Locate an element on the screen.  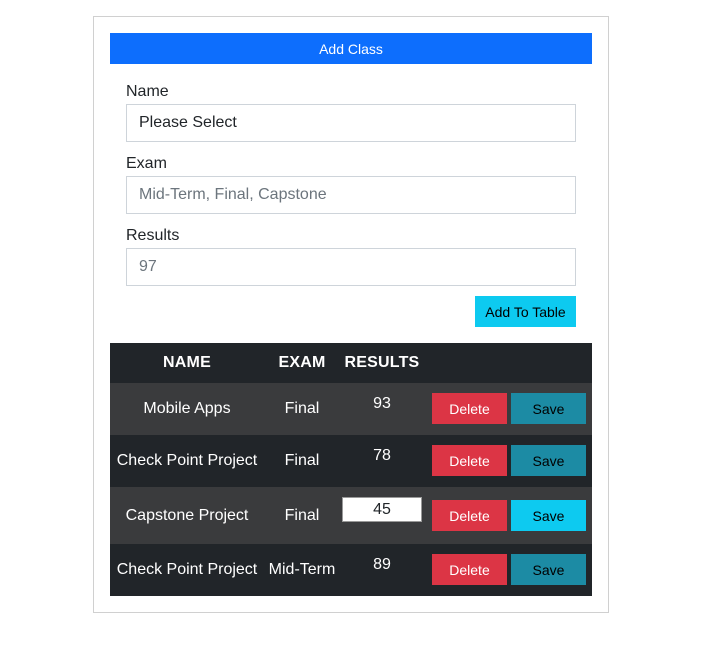
exam-input: Mid-Term, Final, Capstone is located at coordinates (351, 195).